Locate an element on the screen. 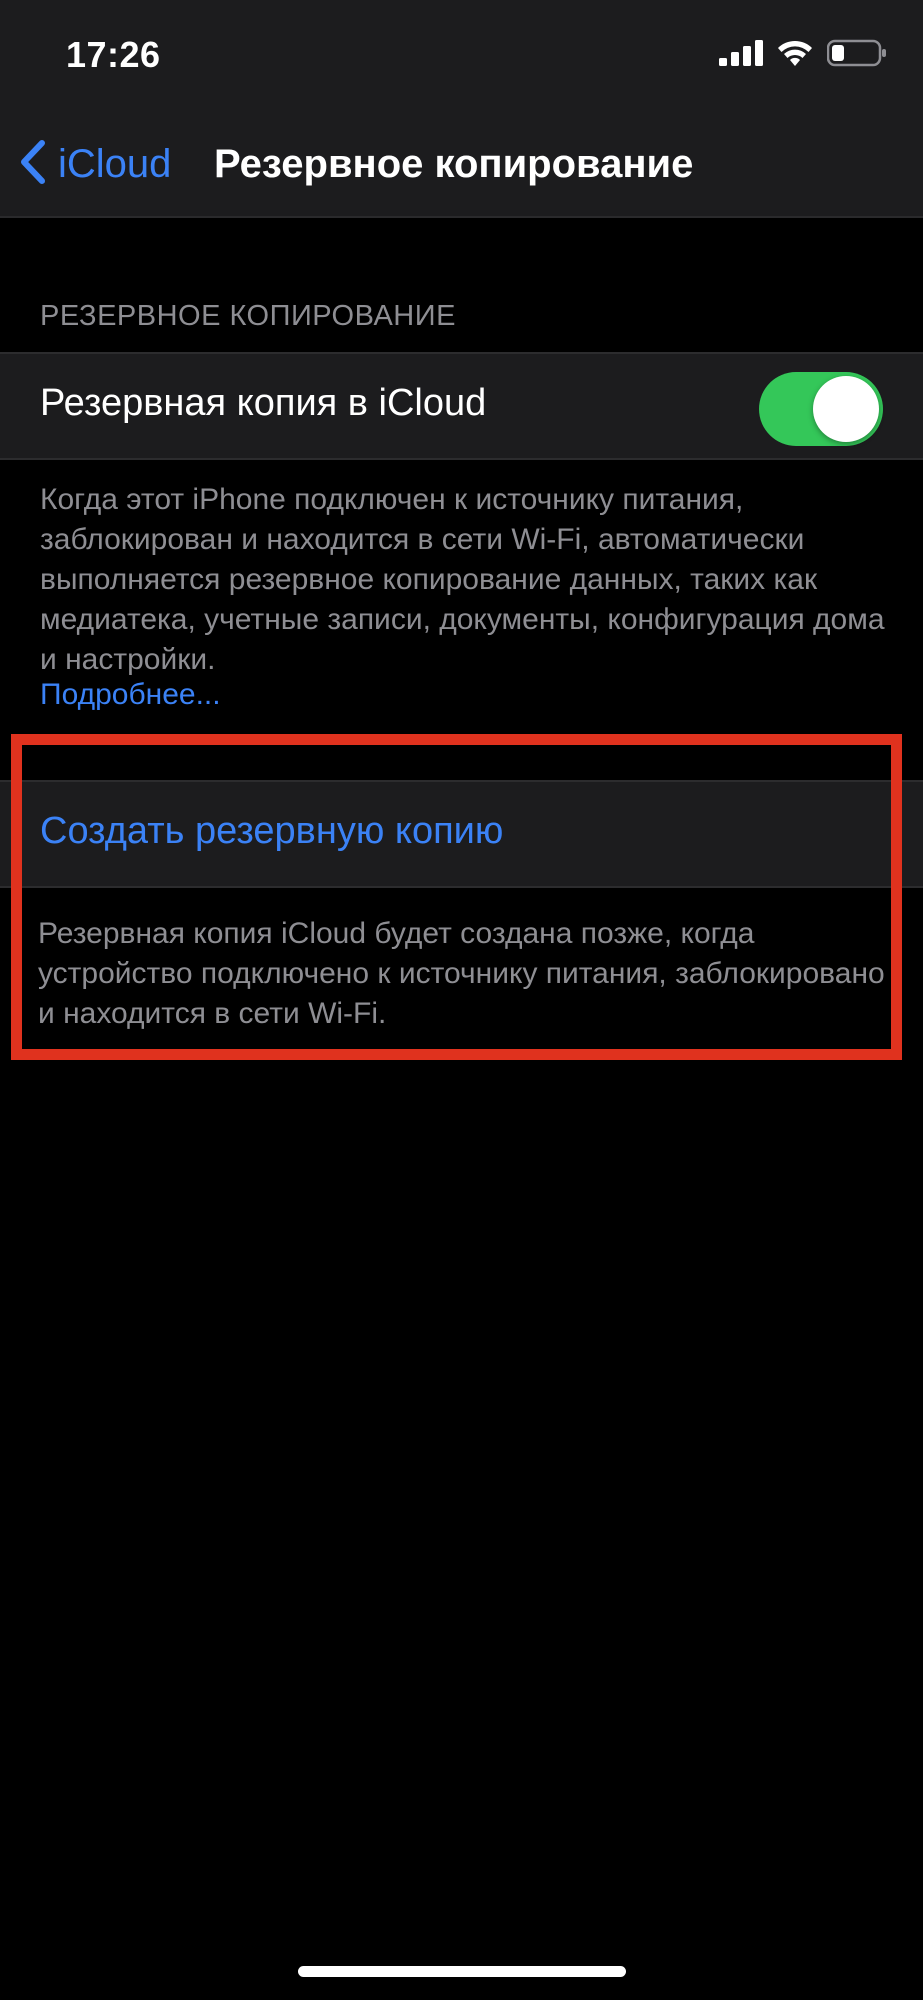 This screenshot has height=2000, width=923. page-title: Резервное копирование is located at coordinates (454, 164).